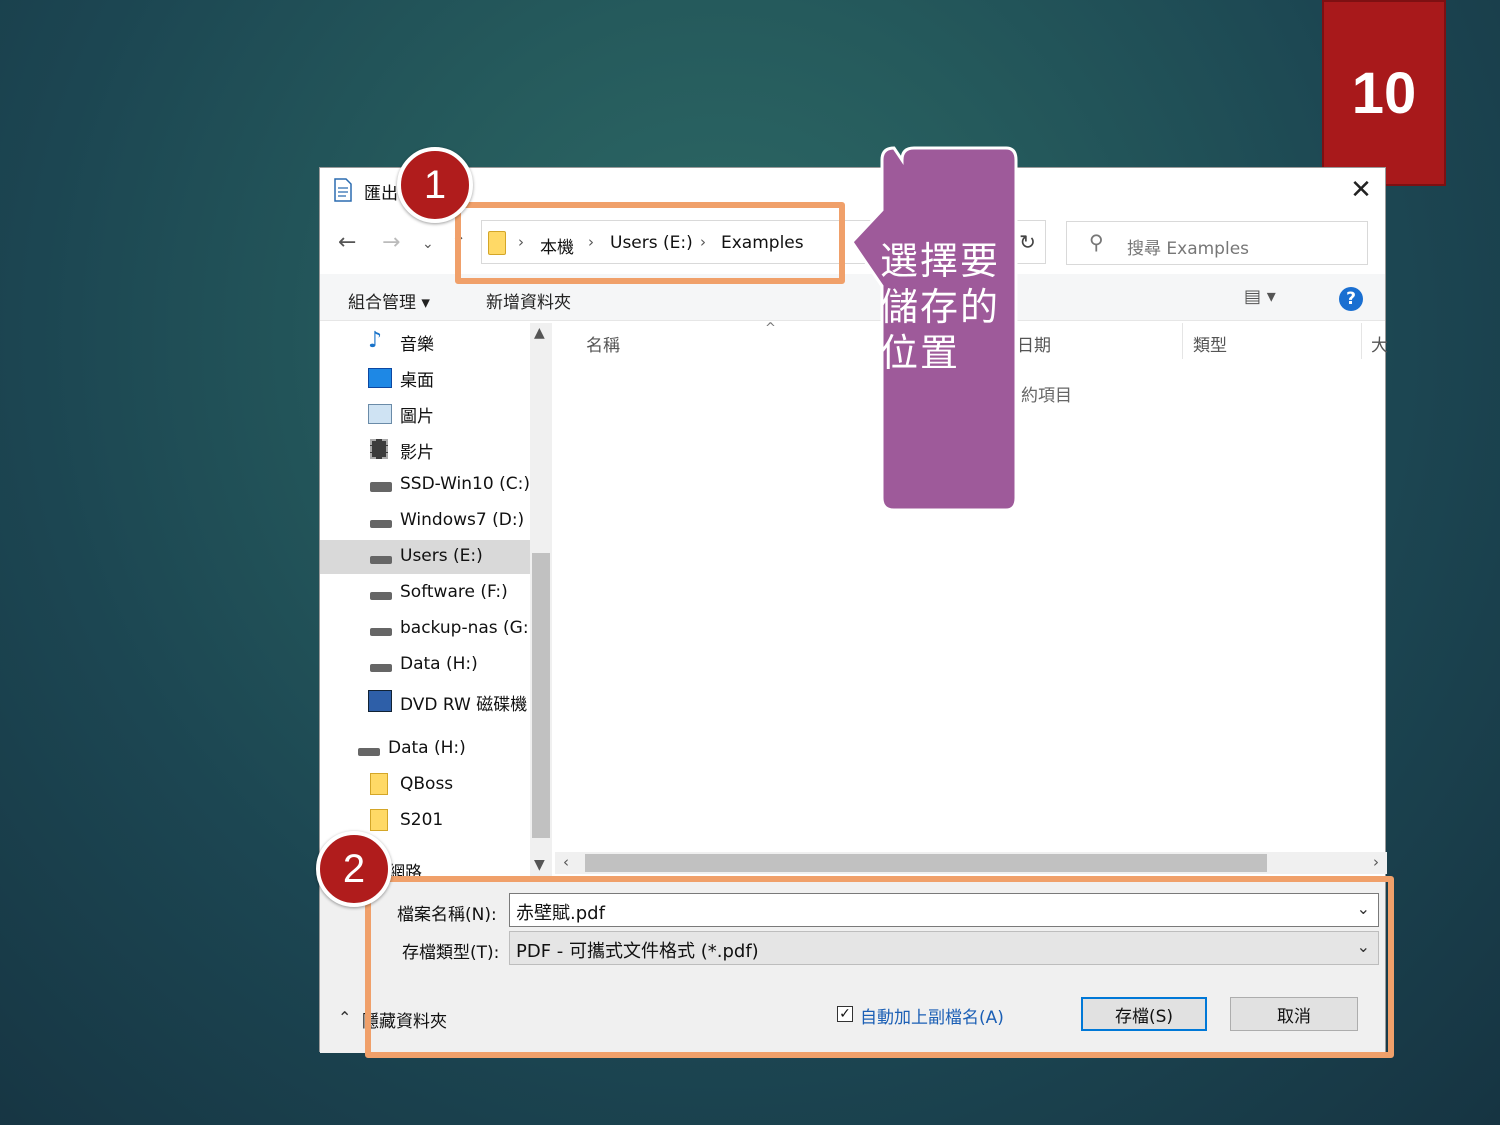 This screenshot has height=1125, width=1500. I want to click on nav-scrollbar: ▲ ▼, so click(541, 600).